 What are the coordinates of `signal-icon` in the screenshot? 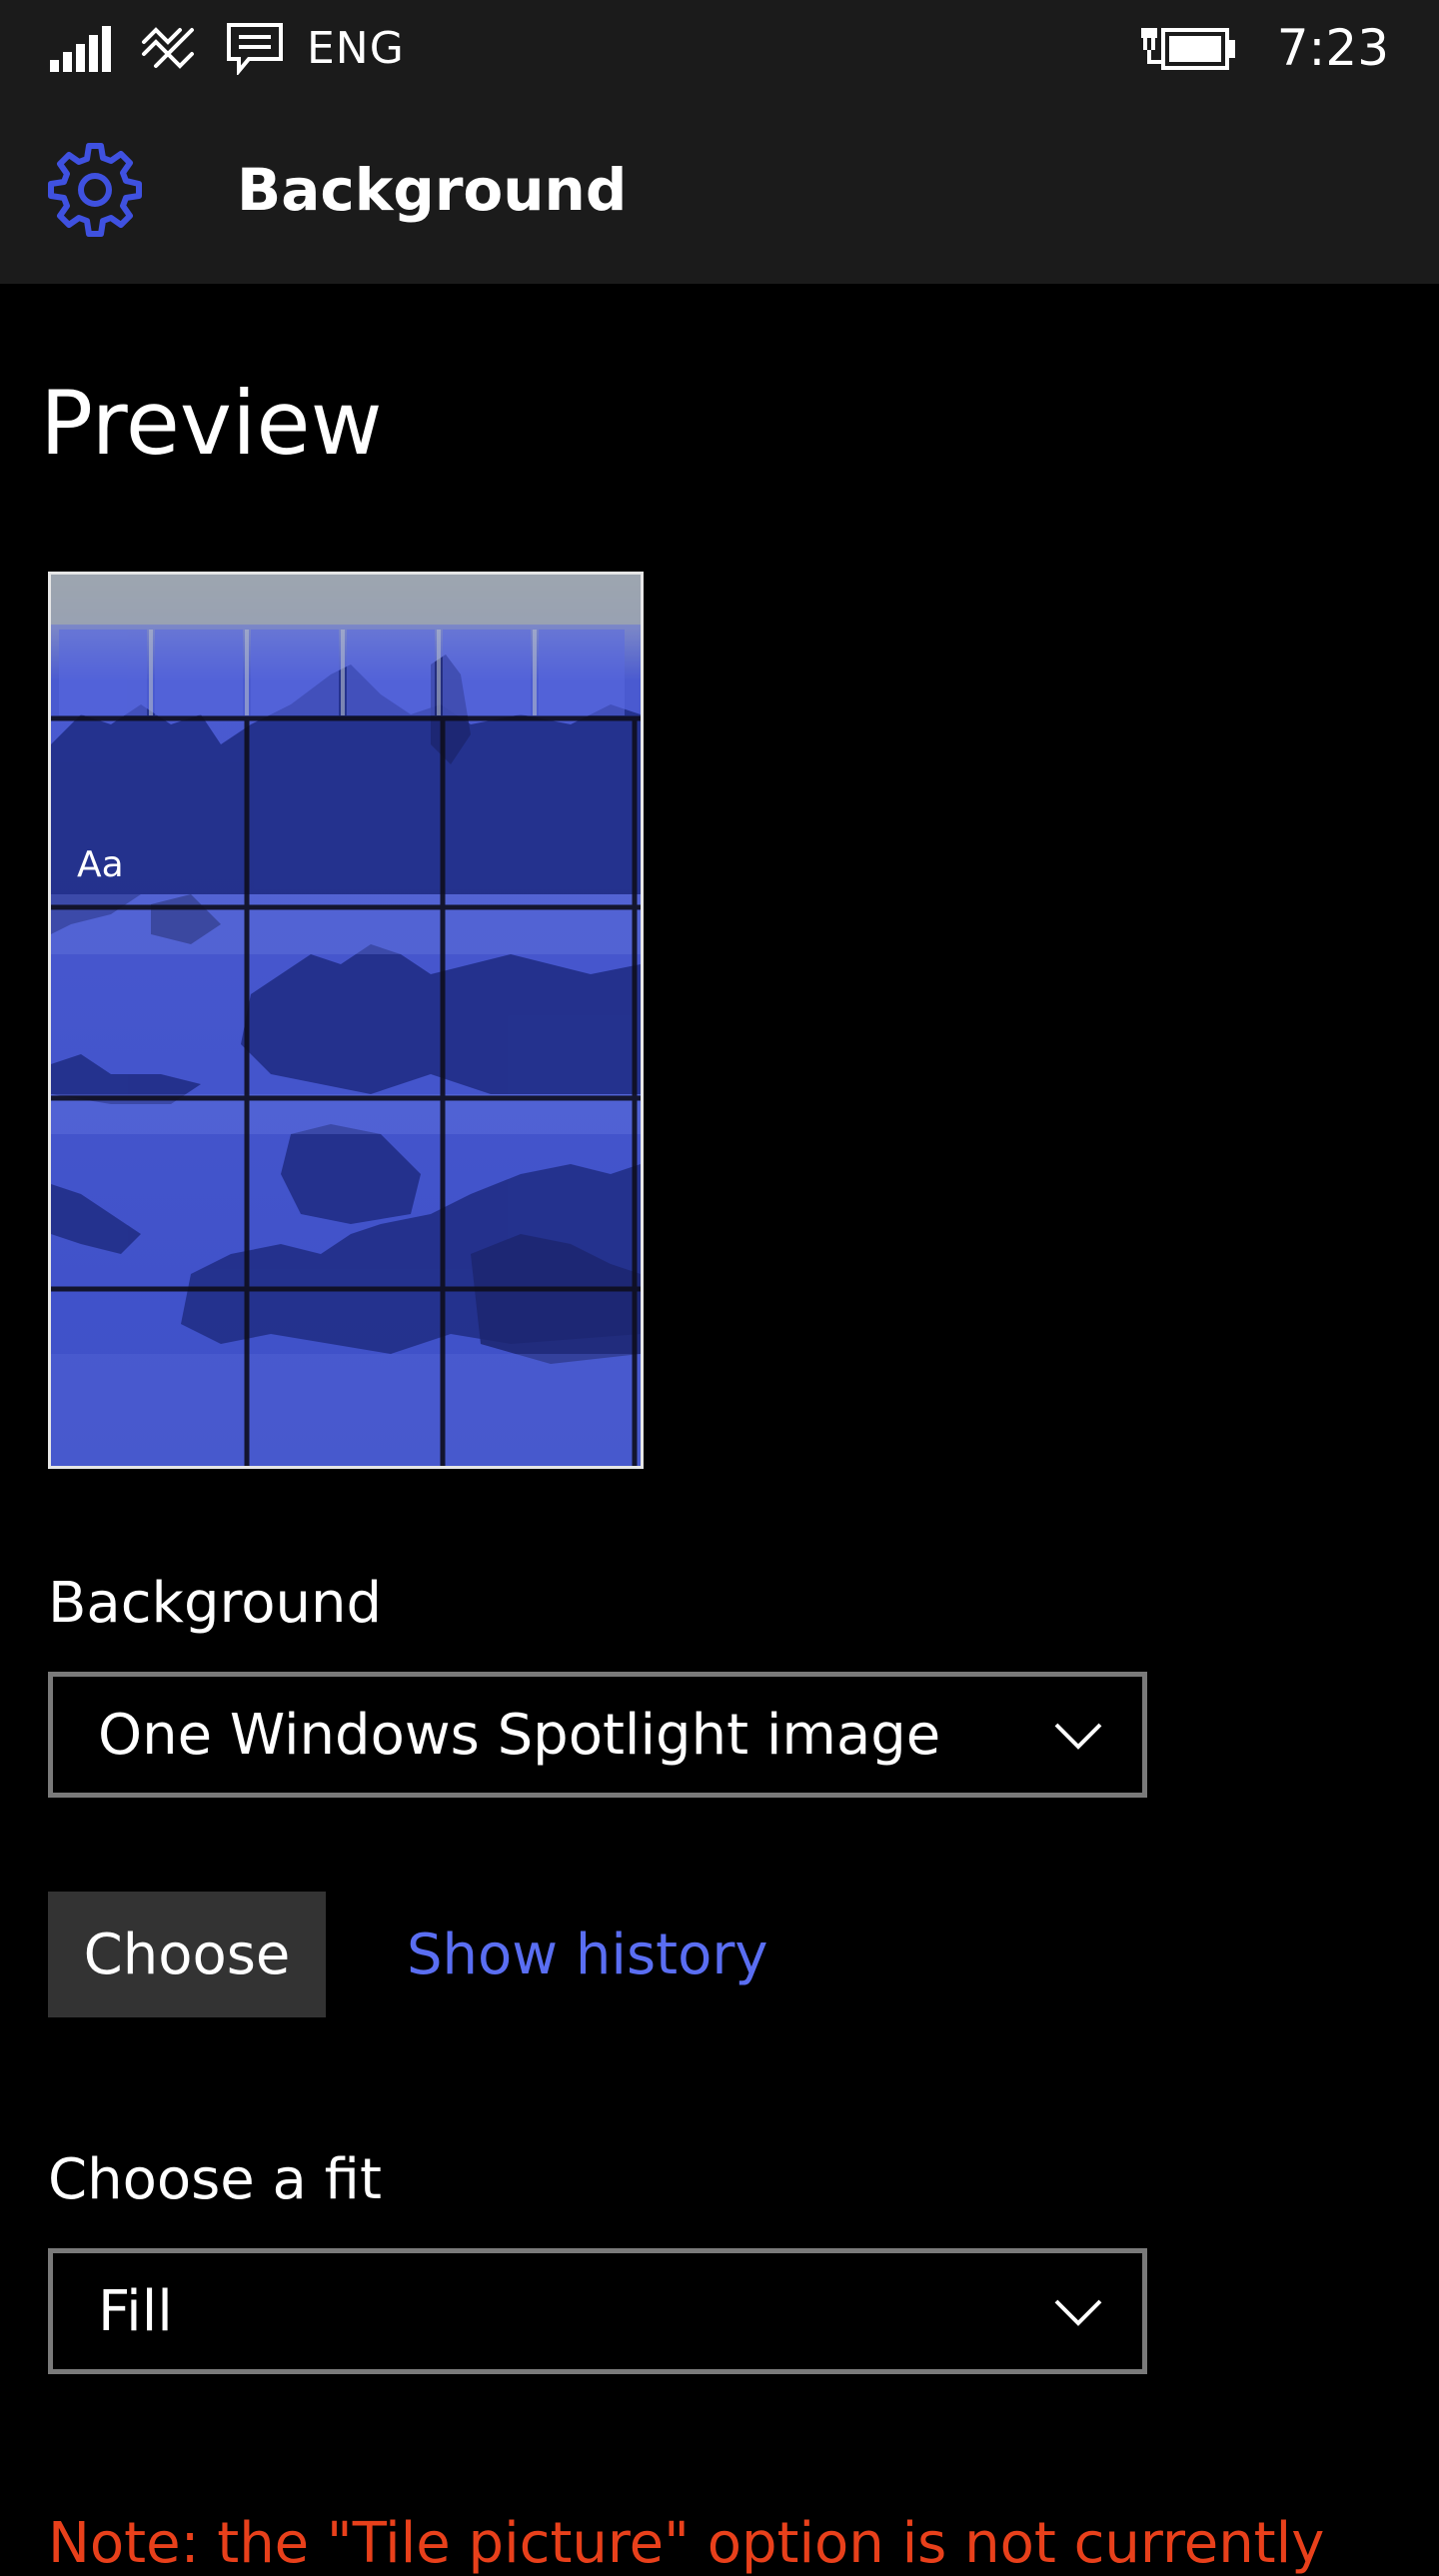 It's located at (81, 48).